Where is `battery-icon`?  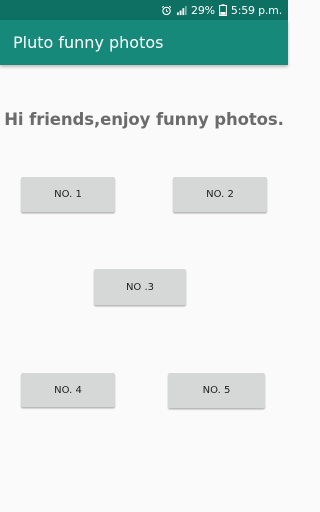
battery-icon is located at coordinates (223, 10).